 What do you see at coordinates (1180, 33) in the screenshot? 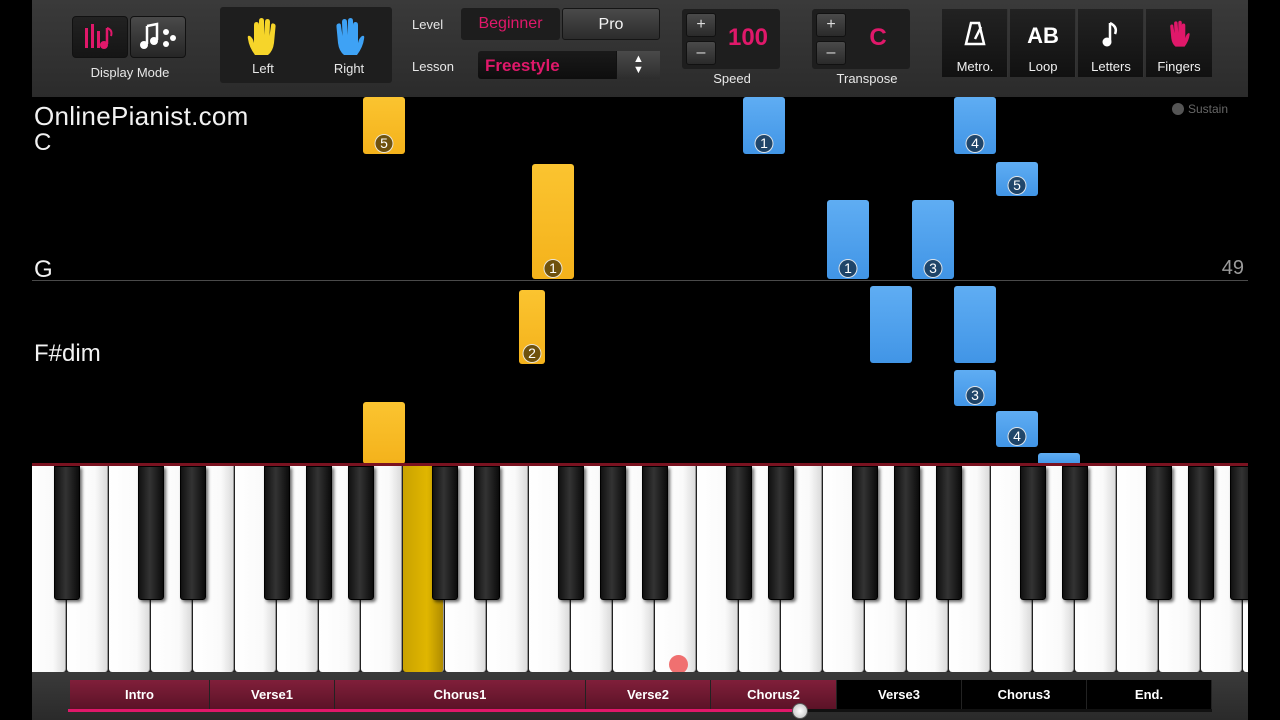
I see `fingers-hand-icon` at bounding box center [1180, 33].